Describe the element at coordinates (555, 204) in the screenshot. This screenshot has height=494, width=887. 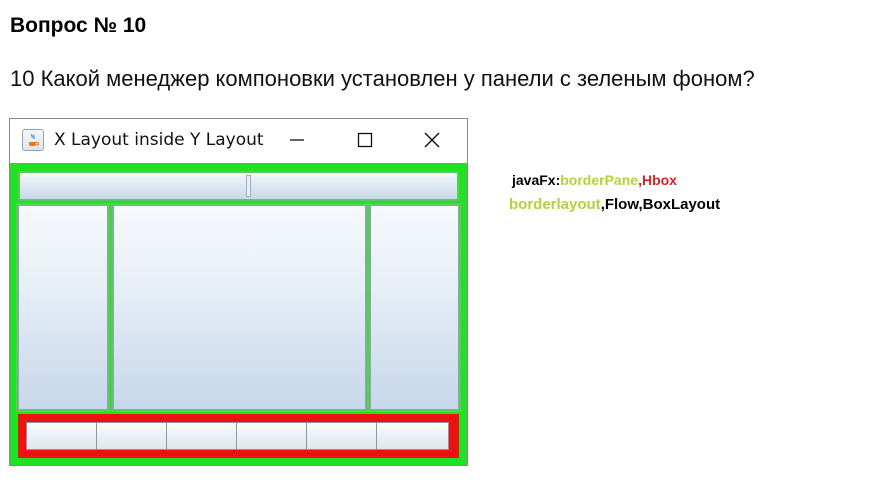
I see `note-borderlayout: borderlayout` at that location.